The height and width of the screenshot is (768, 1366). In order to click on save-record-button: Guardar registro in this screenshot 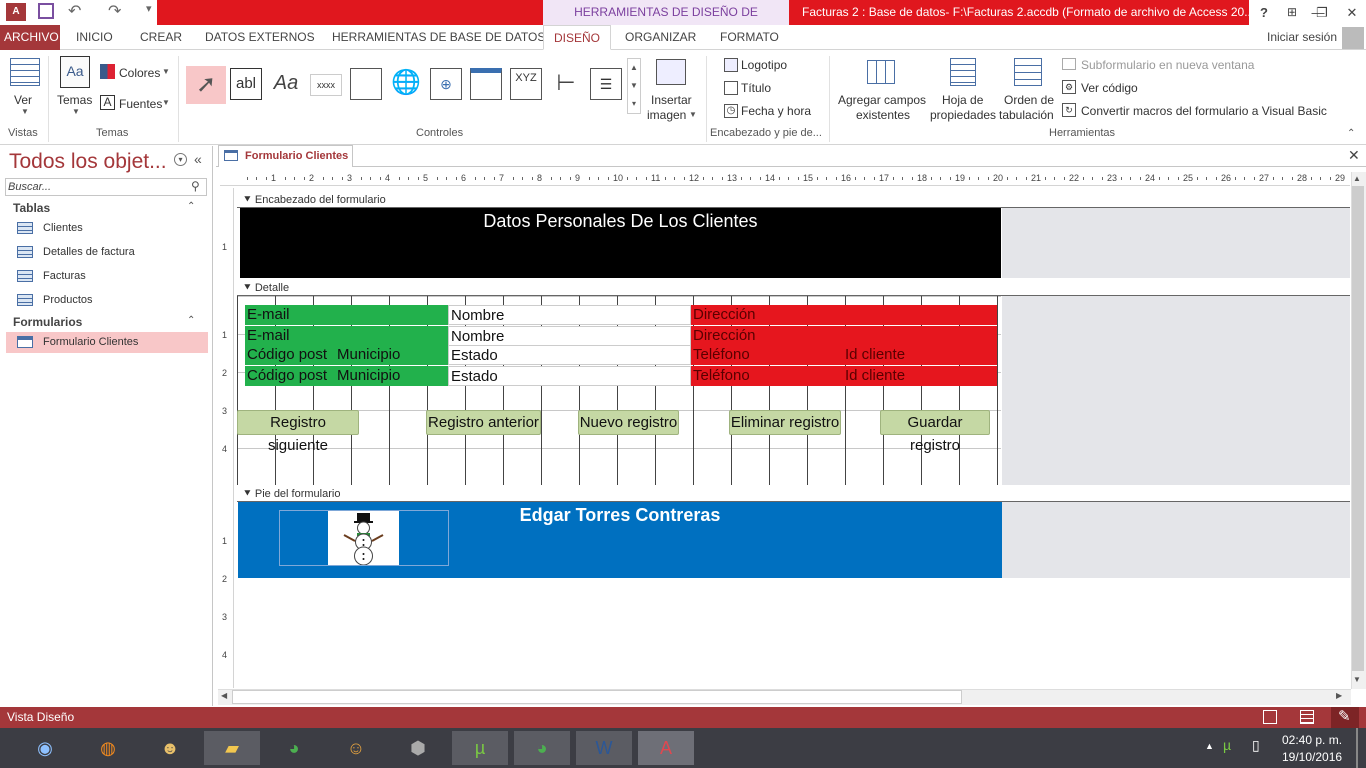, I will do `click(935, 432)`.